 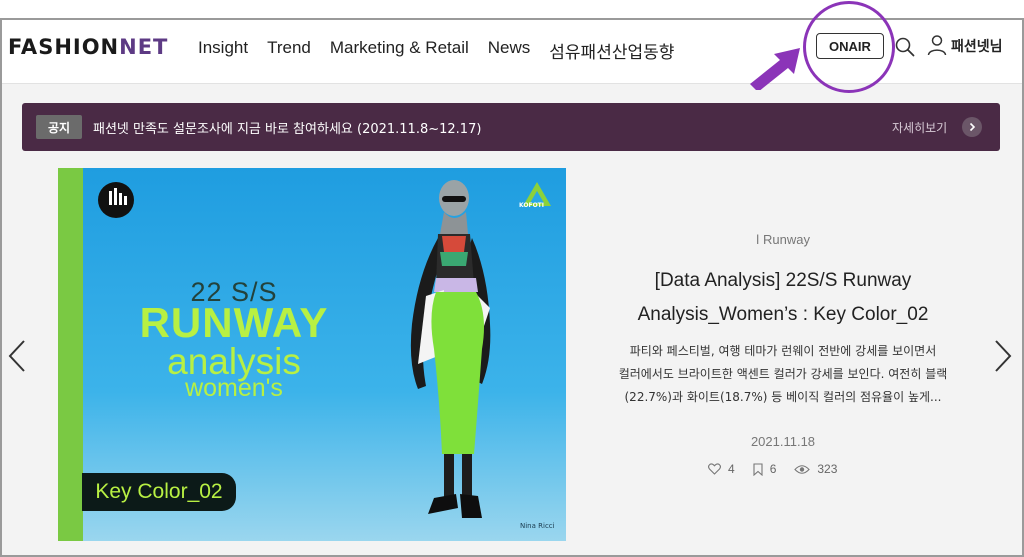 I want to click on fashionnet-logo: FASHIONNET, so click(x=88, y=47).